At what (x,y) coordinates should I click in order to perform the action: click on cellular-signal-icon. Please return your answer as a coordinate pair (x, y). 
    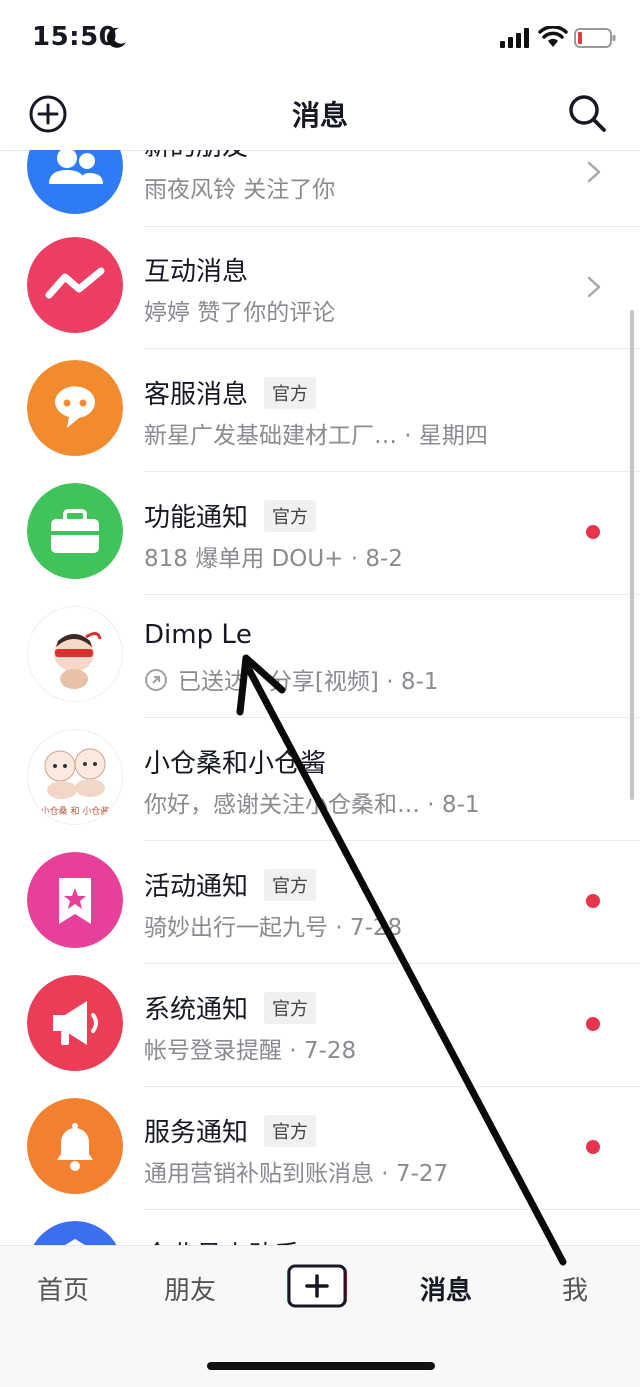
    Looking at the image, I should click on (514, 38).